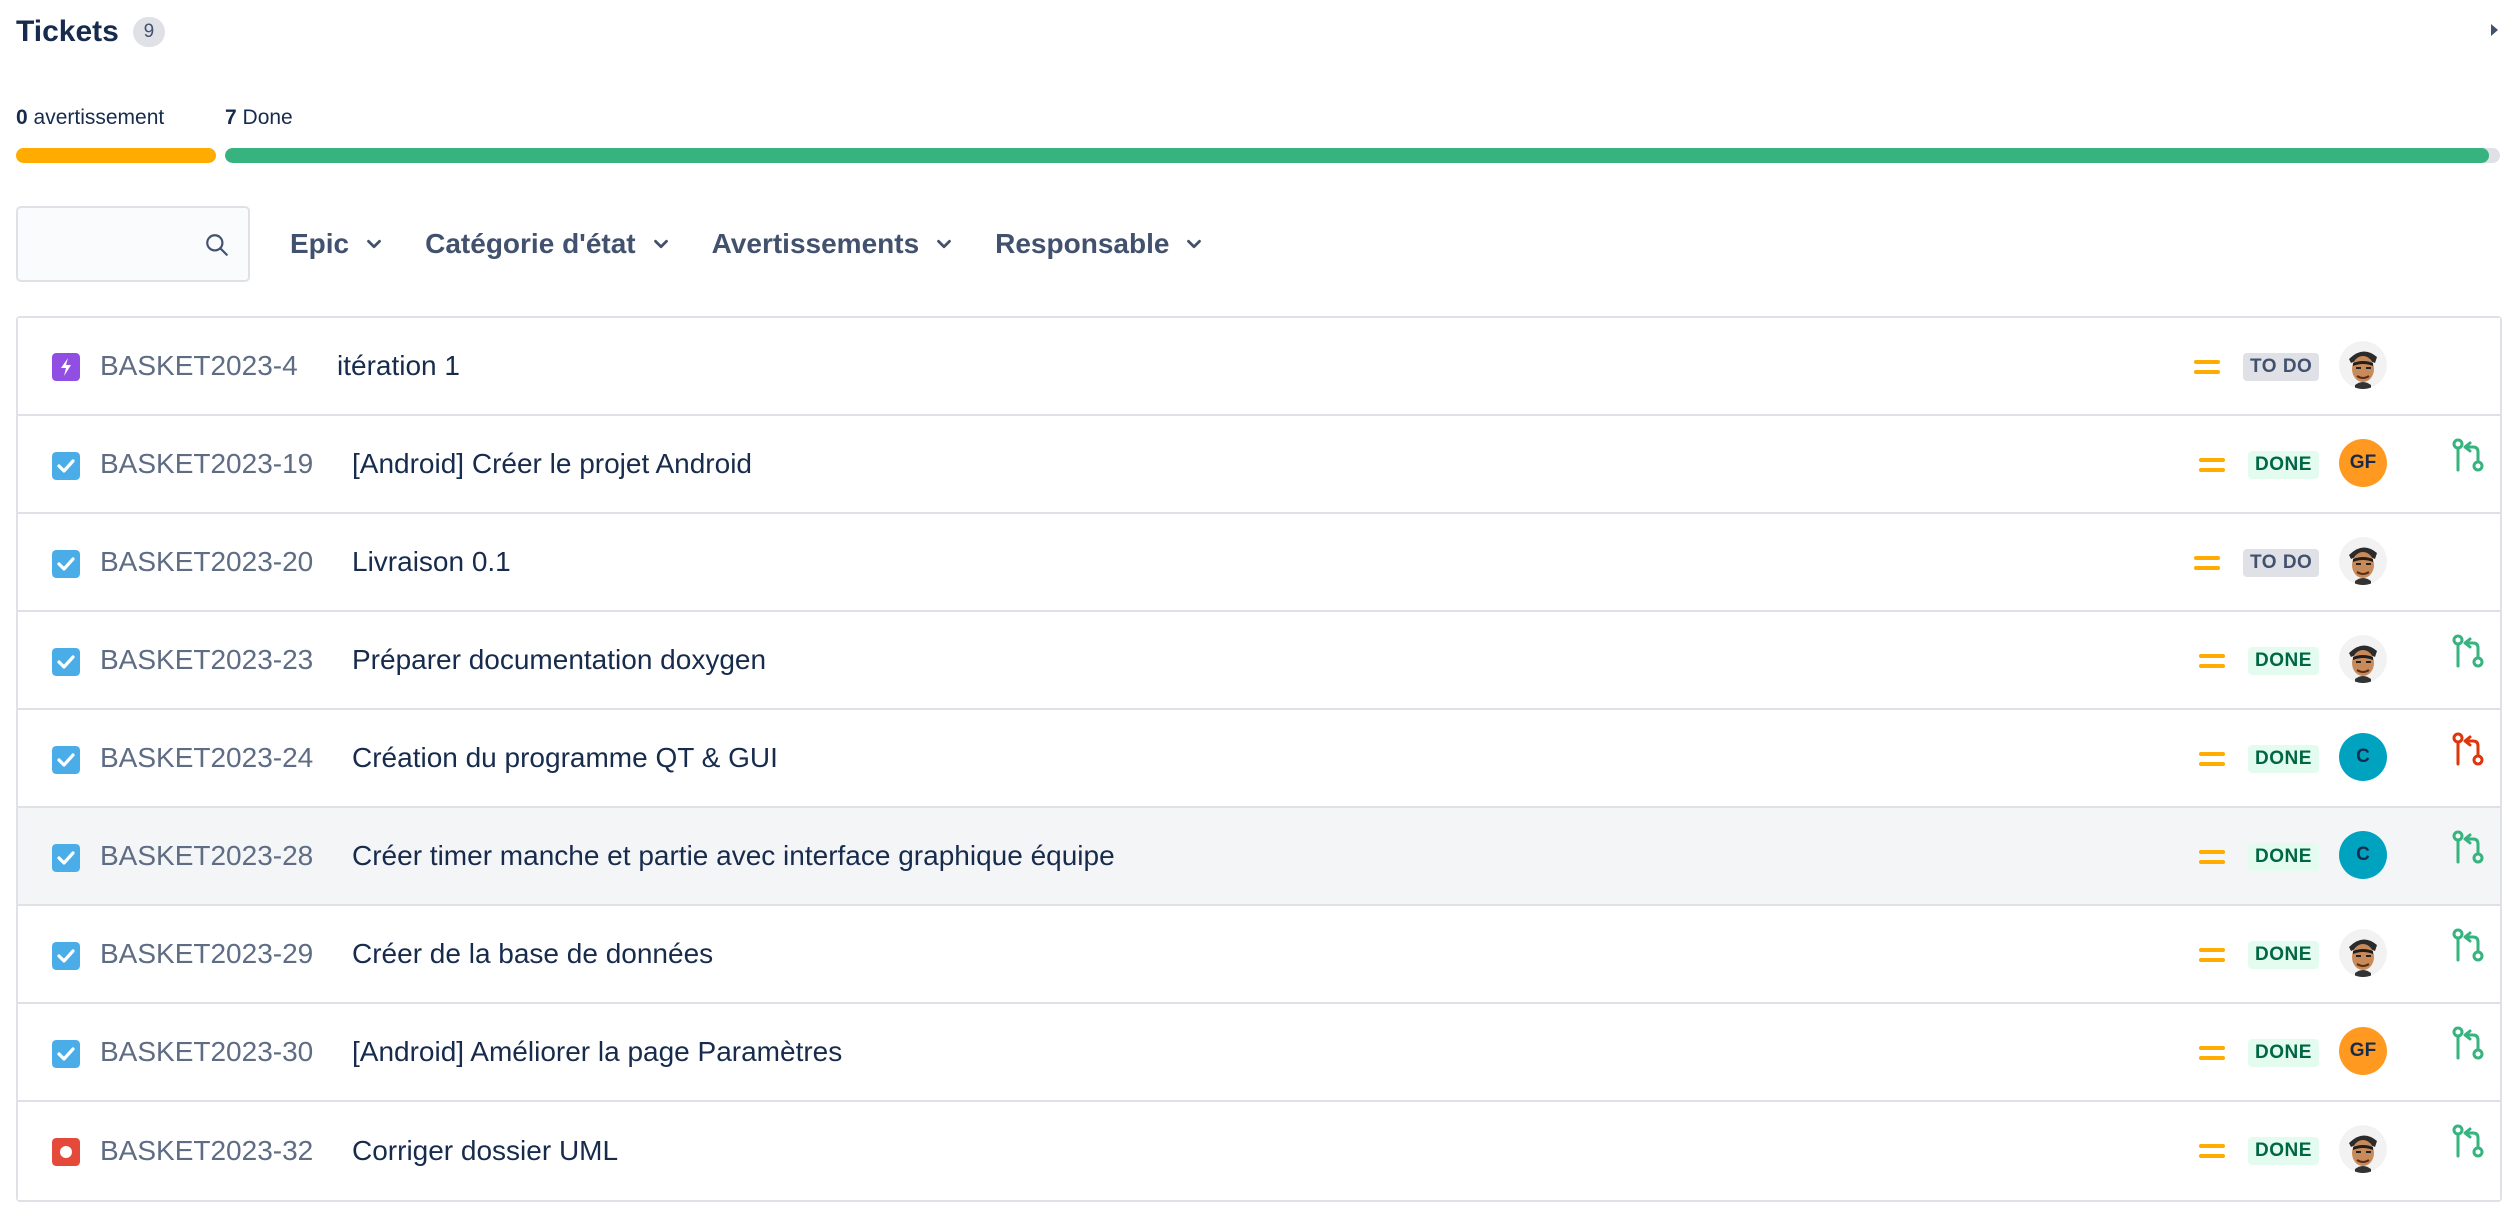  Describe the element at coordinates (206, 562) in the screenshot. I see `ticket-key: BASKET2023-20` at that location.